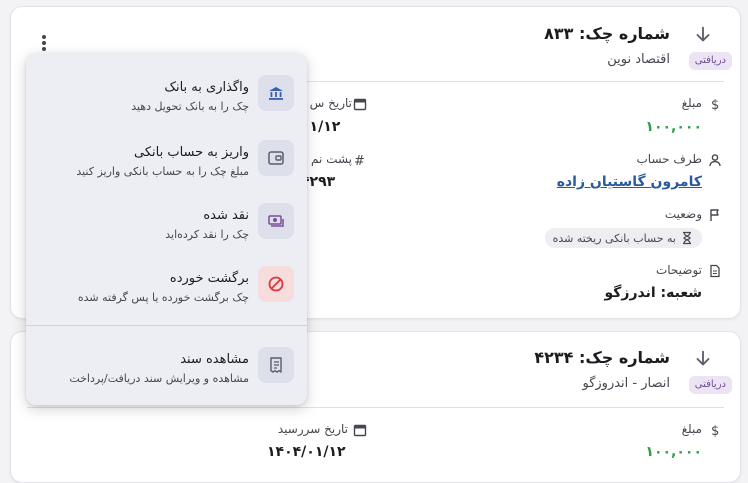  Describe the element at coordinates (276, 93) in the screenshot. I see `bank-icon` at that location.